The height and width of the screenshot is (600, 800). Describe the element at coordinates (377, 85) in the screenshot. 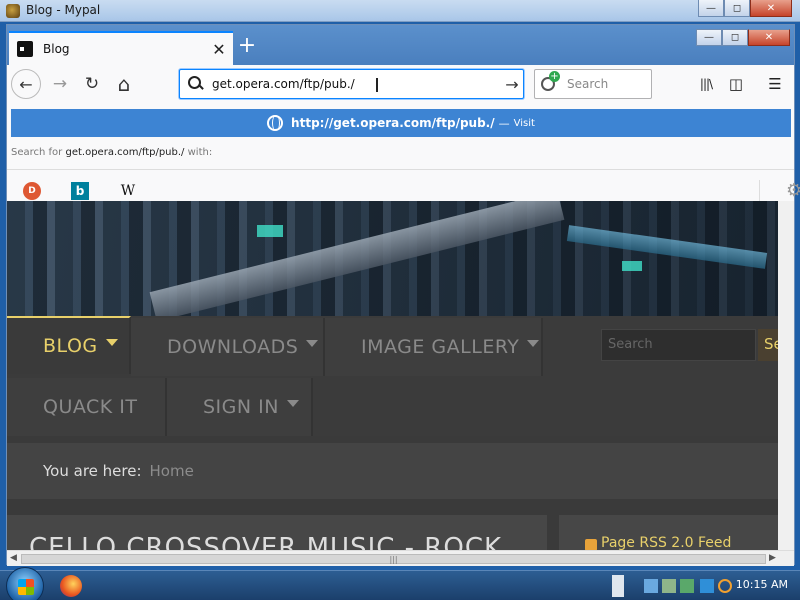

I see `text-cursor-icon` at that location.